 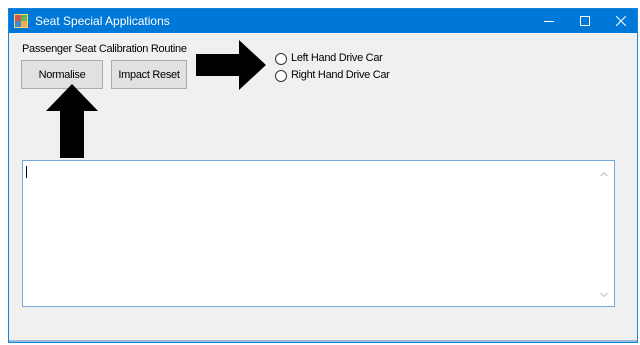 I want to click on right-arrow-icon, so click(x=231, y=65).